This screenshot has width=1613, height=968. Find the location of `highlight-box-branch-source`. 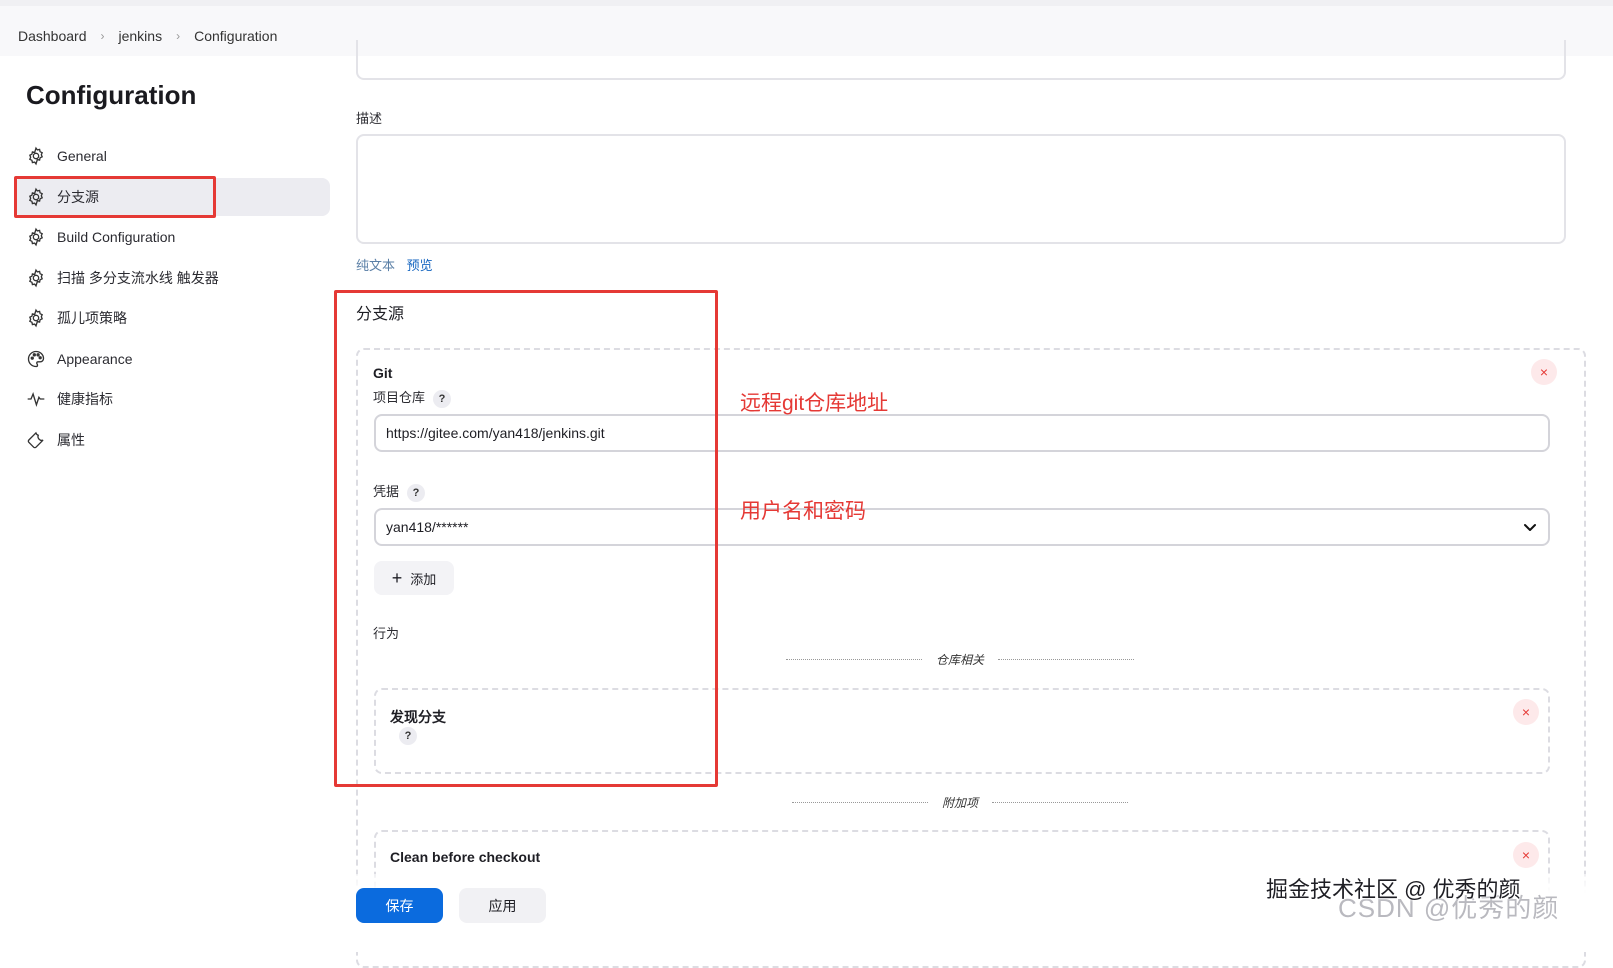

highlight-box-branch-source is located at coordinates (526, 538).